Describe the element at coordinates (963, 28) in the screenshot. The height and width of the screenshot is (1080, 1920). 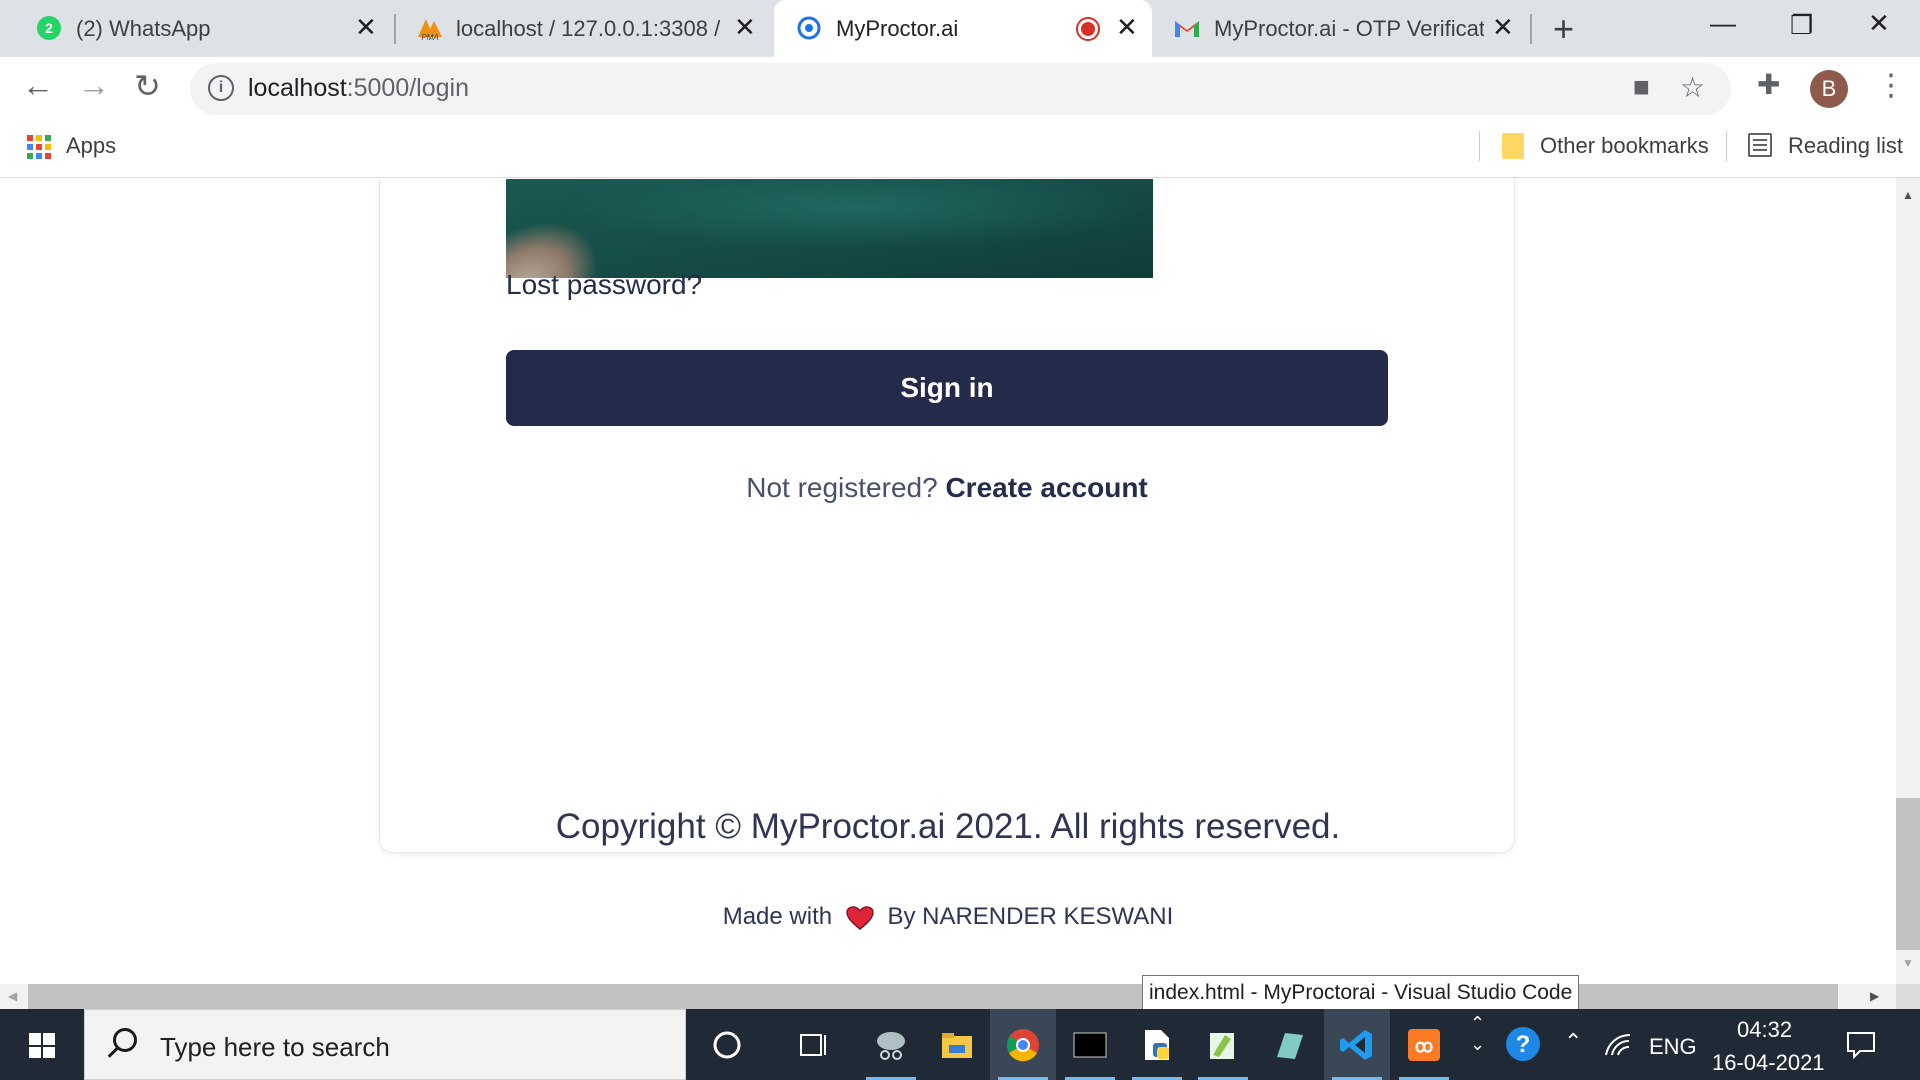
I see `tab-myproctor: MyProctor.ai ✕` at that location.